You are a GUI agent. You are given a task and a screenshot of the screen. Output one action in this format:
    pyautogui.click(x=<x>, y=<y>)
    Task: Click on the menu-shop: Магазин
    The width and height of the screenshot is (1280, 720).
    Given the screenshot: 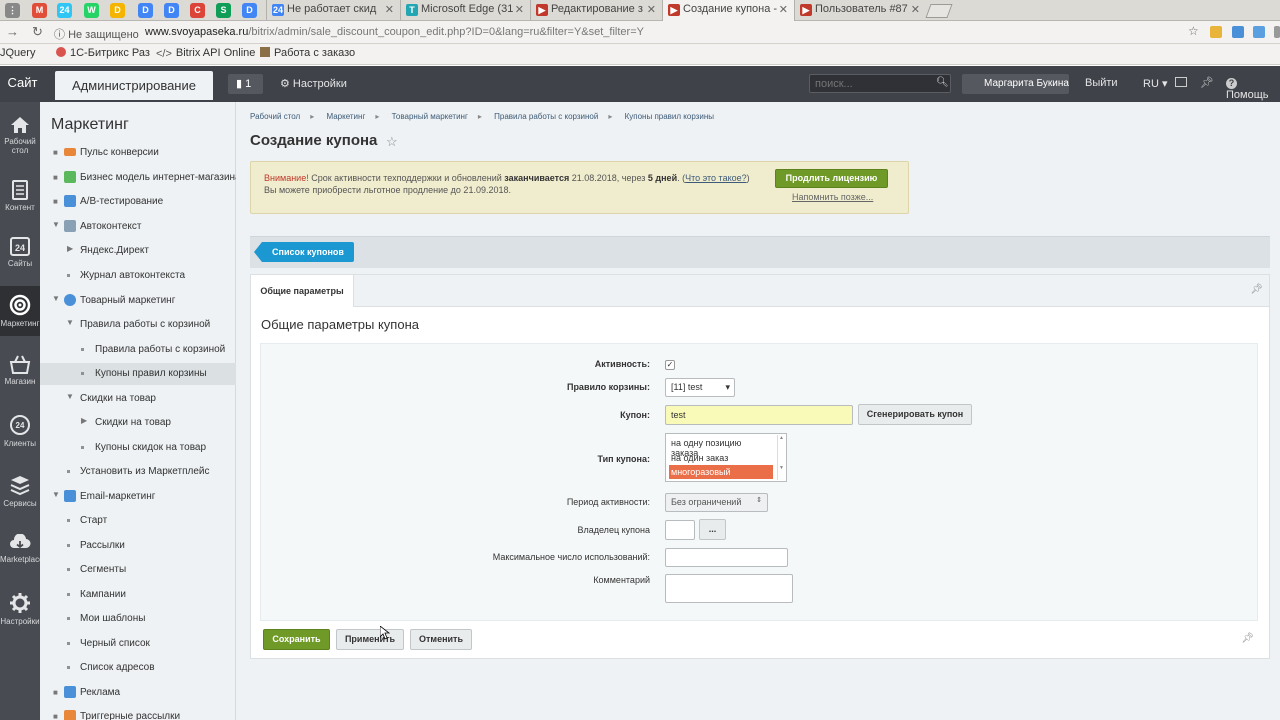 What is the action you would take?
    pyautogui.click(x=20, y=370)
    